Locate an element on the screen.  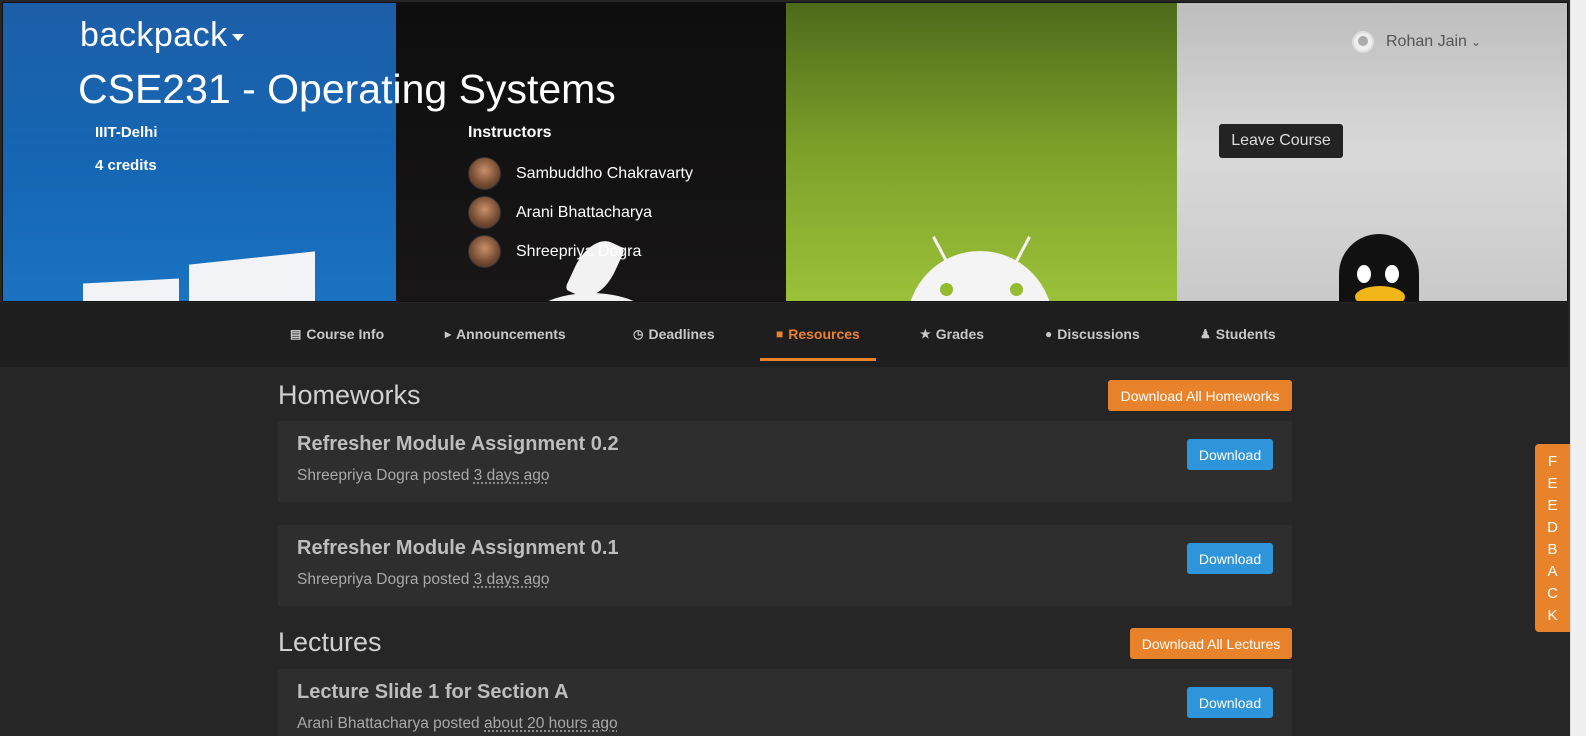
tab-label: Discussions is located at coordinates (1098, 334).